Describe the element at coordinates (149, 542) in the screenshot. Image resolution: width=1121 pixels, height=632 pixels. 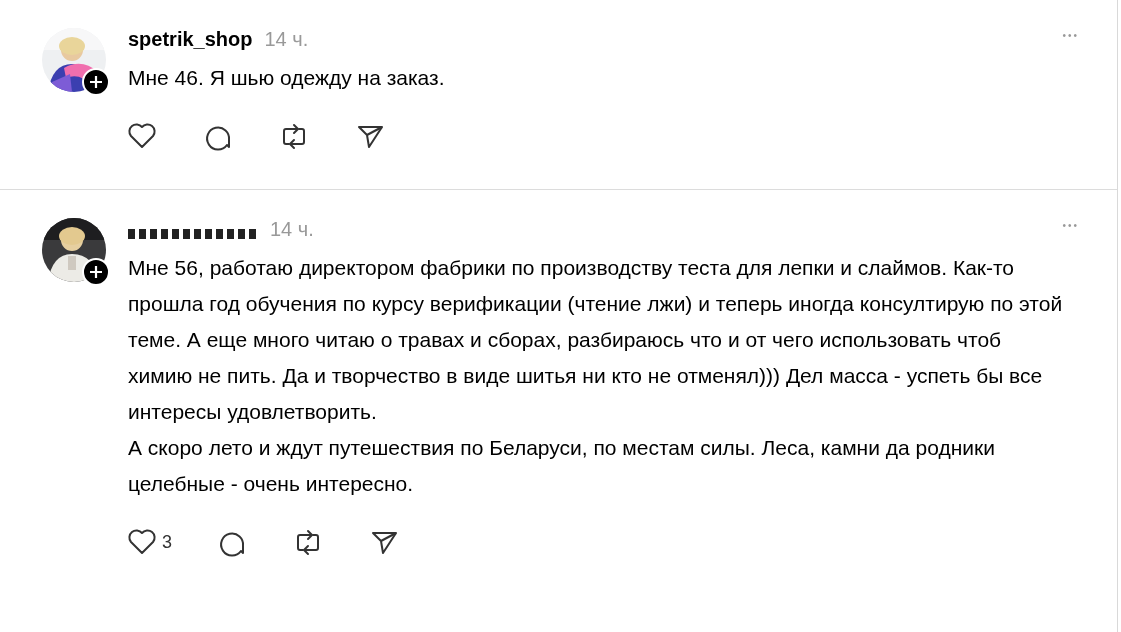
I see `like-button: 3` at that location.